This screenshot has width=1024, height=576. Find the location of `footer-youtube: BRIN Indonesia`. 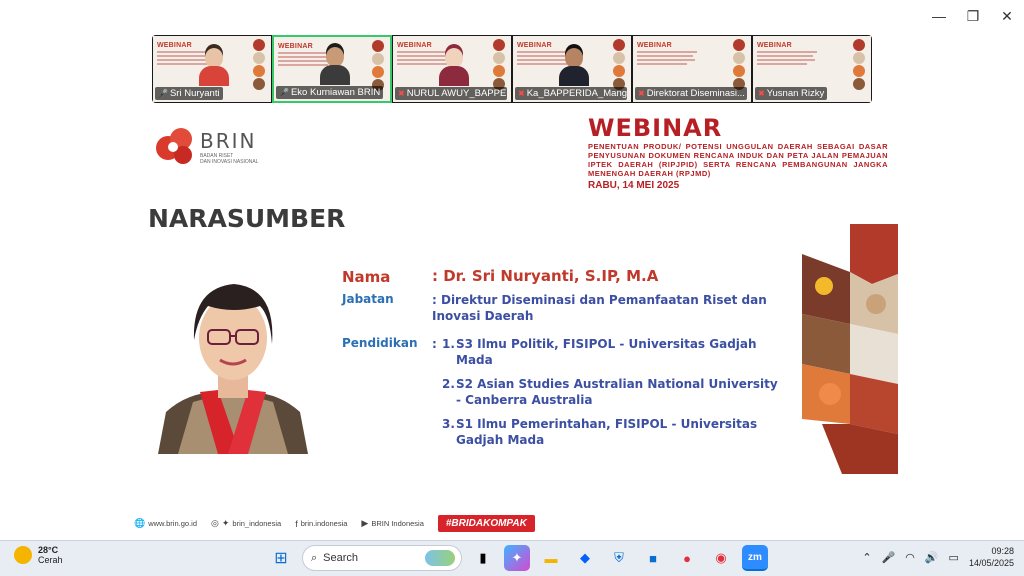

footer-youtube: BRIN Indonesia is located at coordinates (397, 523).